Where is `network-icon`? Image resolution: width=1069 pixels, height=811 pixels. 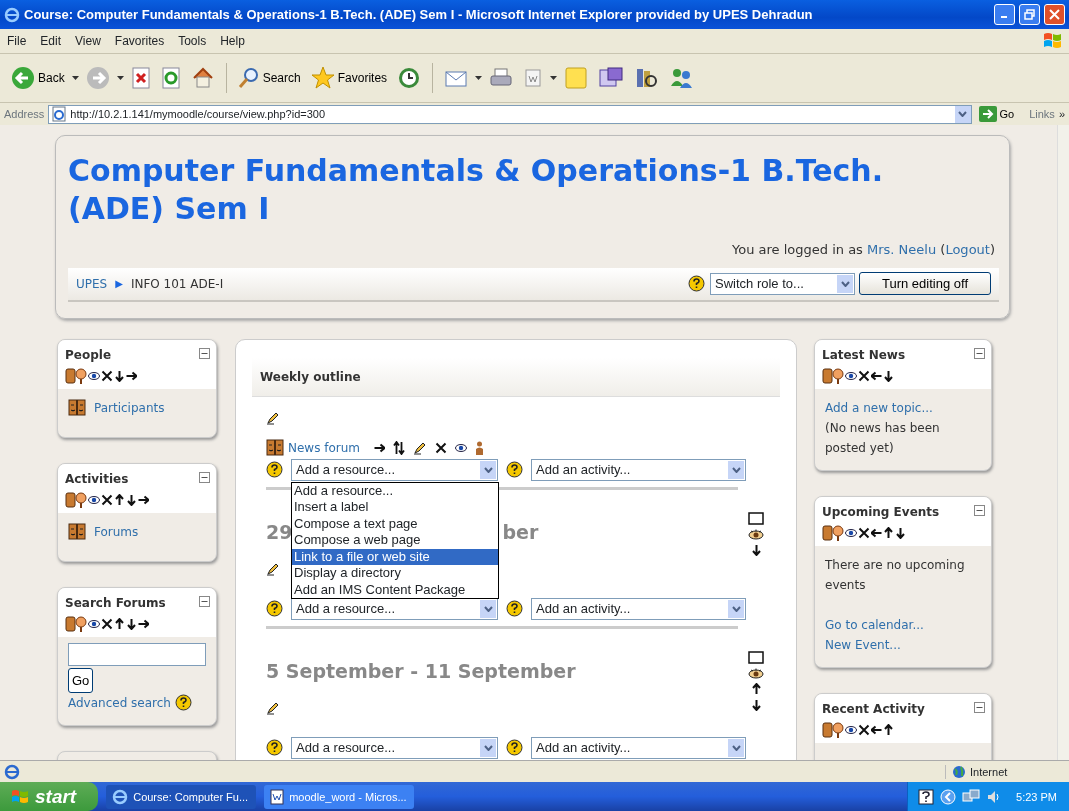 network-icon is located at coordinates (971, 796).